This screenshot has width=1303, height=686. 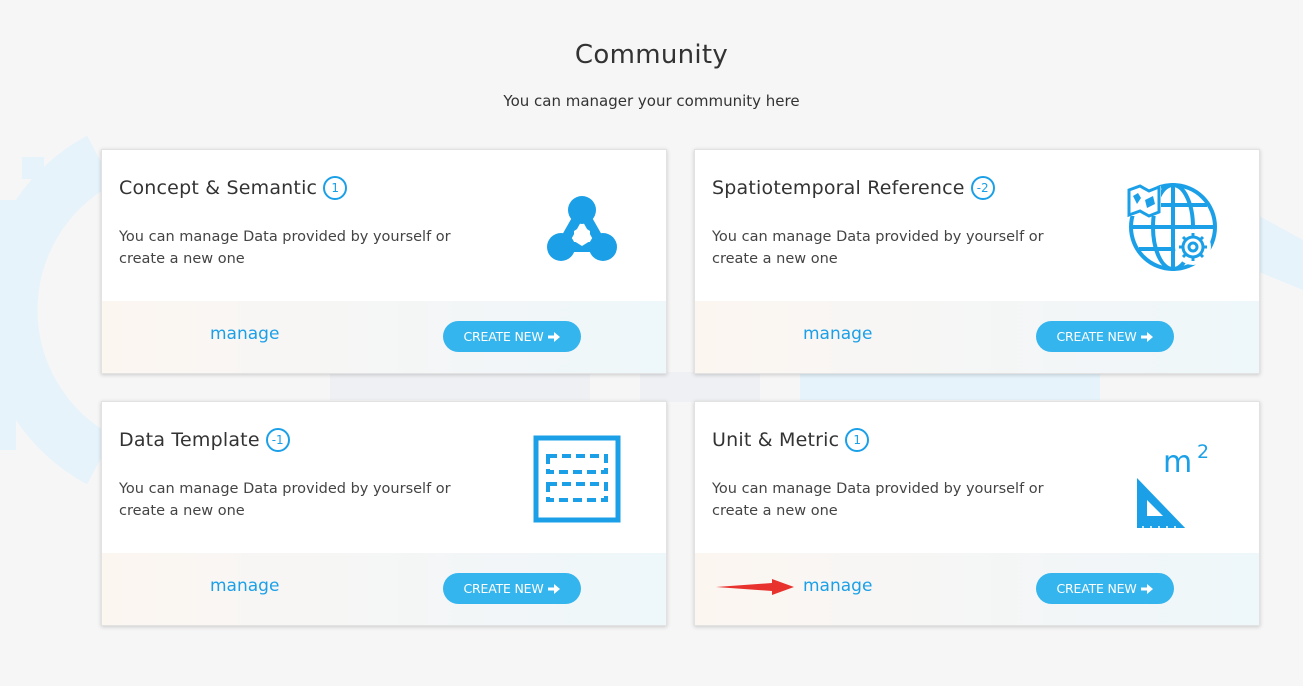 I want to click on count-badge: -1, so click(x=277, y=440).